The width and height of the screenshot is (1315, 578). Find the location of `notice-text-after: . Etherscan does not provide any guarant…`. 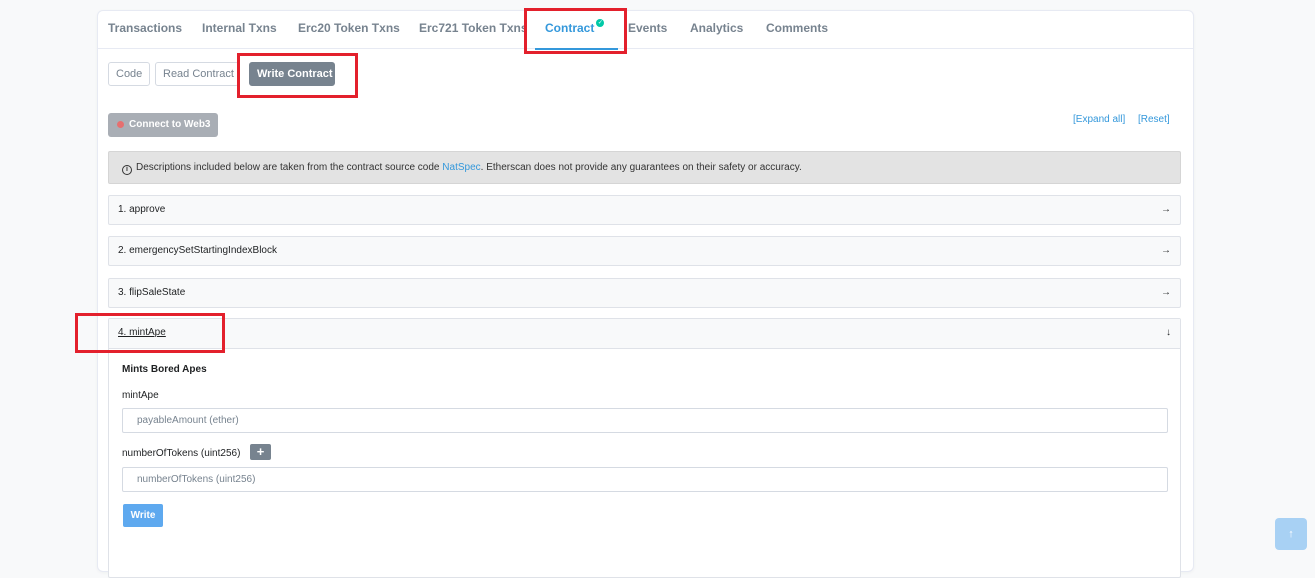

notice-text-after: . Etherscan does not provide any guarant… is located at coordinates (641, 167).